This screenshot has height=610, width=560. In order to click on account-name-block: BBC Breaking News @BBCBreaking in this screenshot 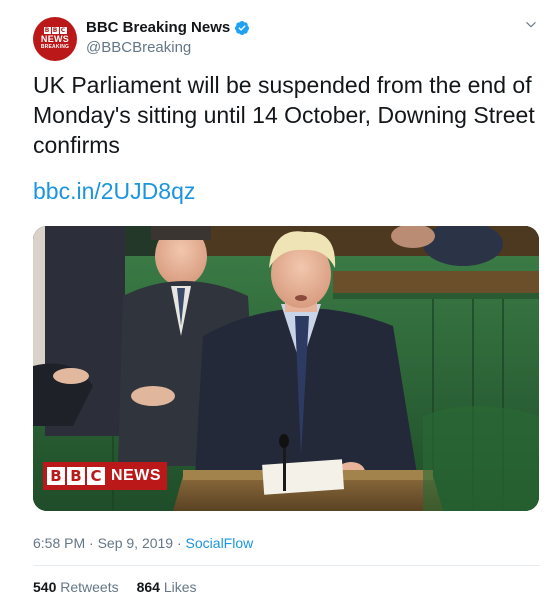, I will do `click(168, 38)`.